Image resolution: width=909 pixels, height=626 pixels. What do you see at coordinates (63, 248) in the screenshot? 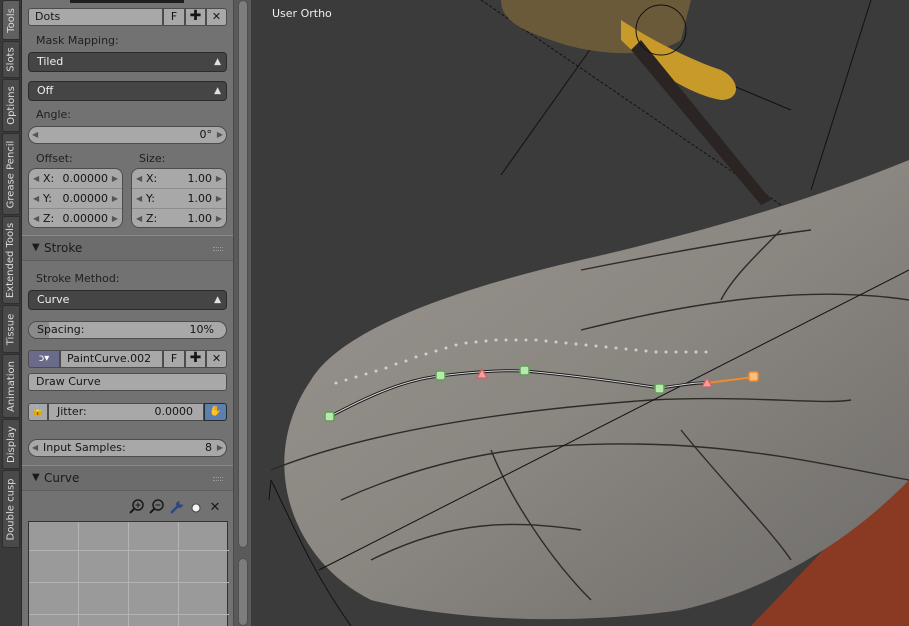
I see `panel-title: Stroke` at bounding box center [63, 248].